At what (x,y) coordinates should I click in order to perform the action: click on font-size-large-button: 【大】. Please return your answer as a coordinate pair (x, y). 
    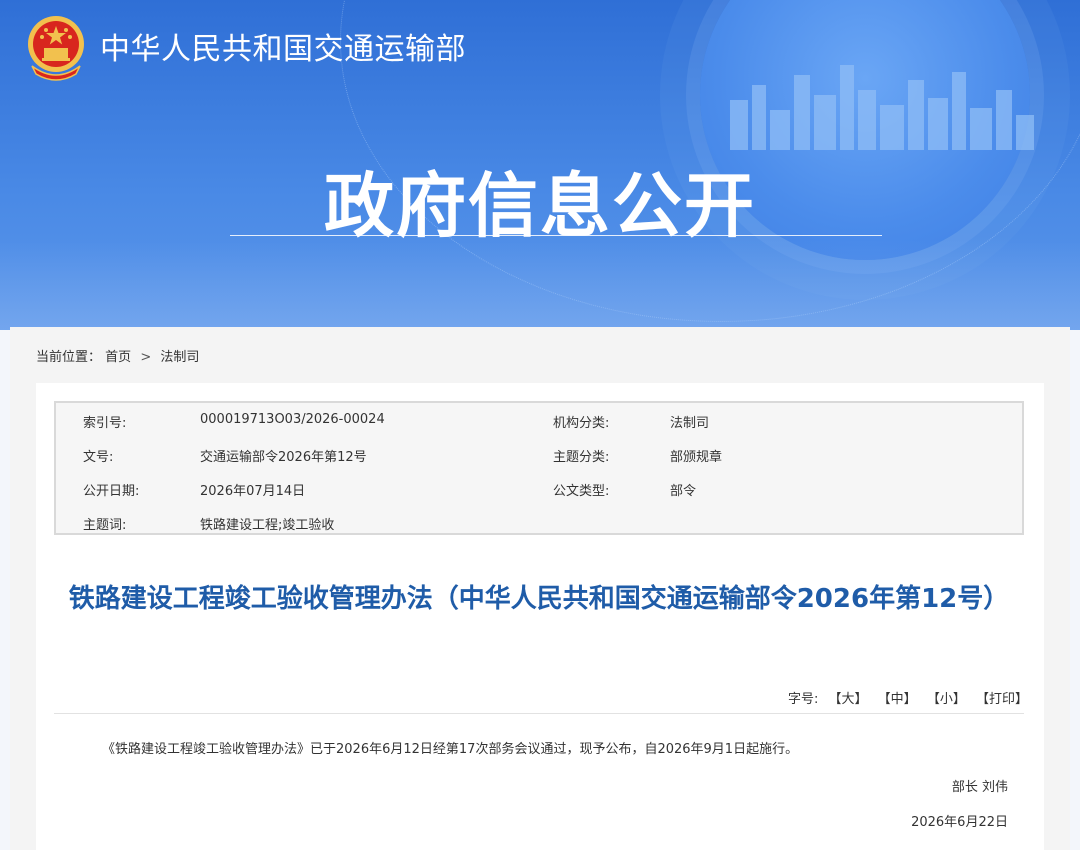
    Looking at the image, I should click on (848, 699).